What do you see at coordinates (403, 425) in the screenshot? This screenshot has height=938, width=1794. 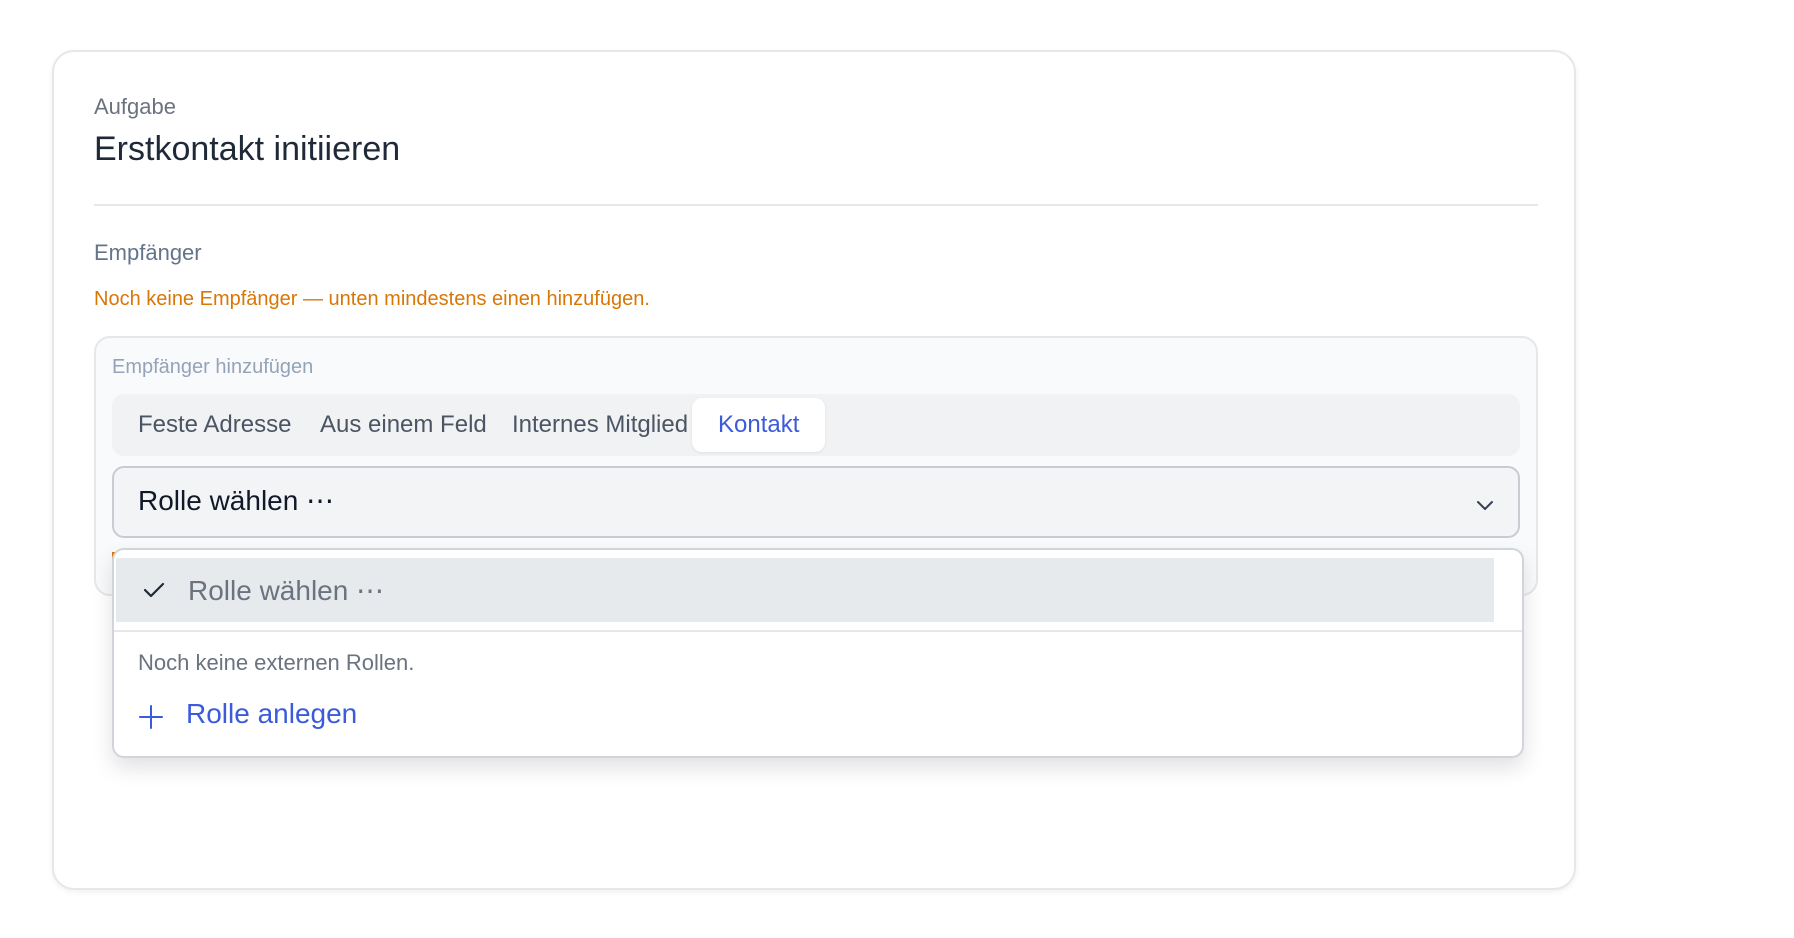 I see `tab-aus-einem-feld: Aus einem Feld` at bounding box center [403, 425].